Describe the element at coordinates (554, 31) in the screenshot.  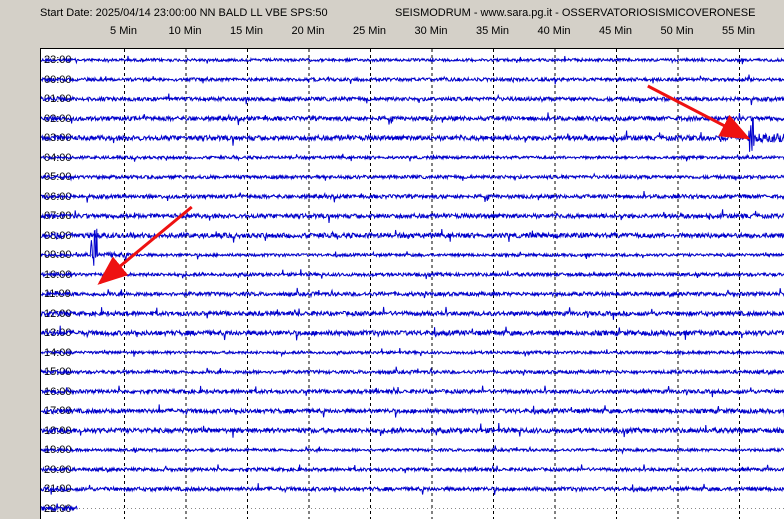
I see `x-tick-label: 40 Min` at that location.